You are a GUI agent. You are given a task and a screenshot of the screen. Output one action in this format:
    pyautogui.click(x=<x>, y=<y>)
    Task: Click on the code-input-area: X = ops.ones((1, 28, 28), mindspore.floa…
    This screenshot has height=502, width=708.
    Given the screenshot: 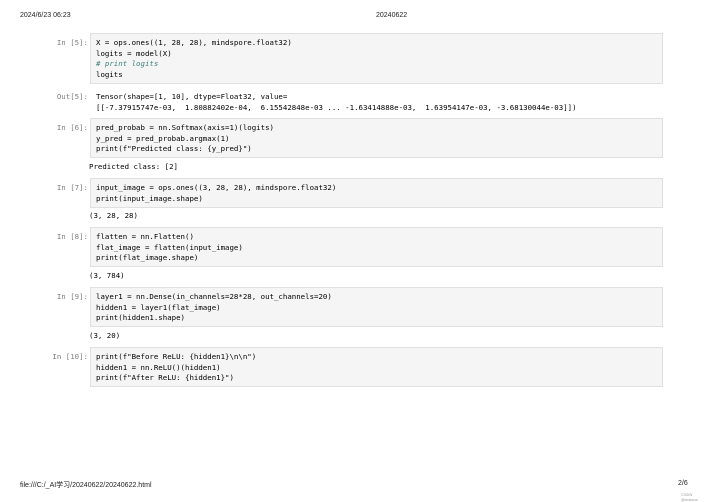 What is the action you would take?
    pyautogui.click(x=376, y=58)
    